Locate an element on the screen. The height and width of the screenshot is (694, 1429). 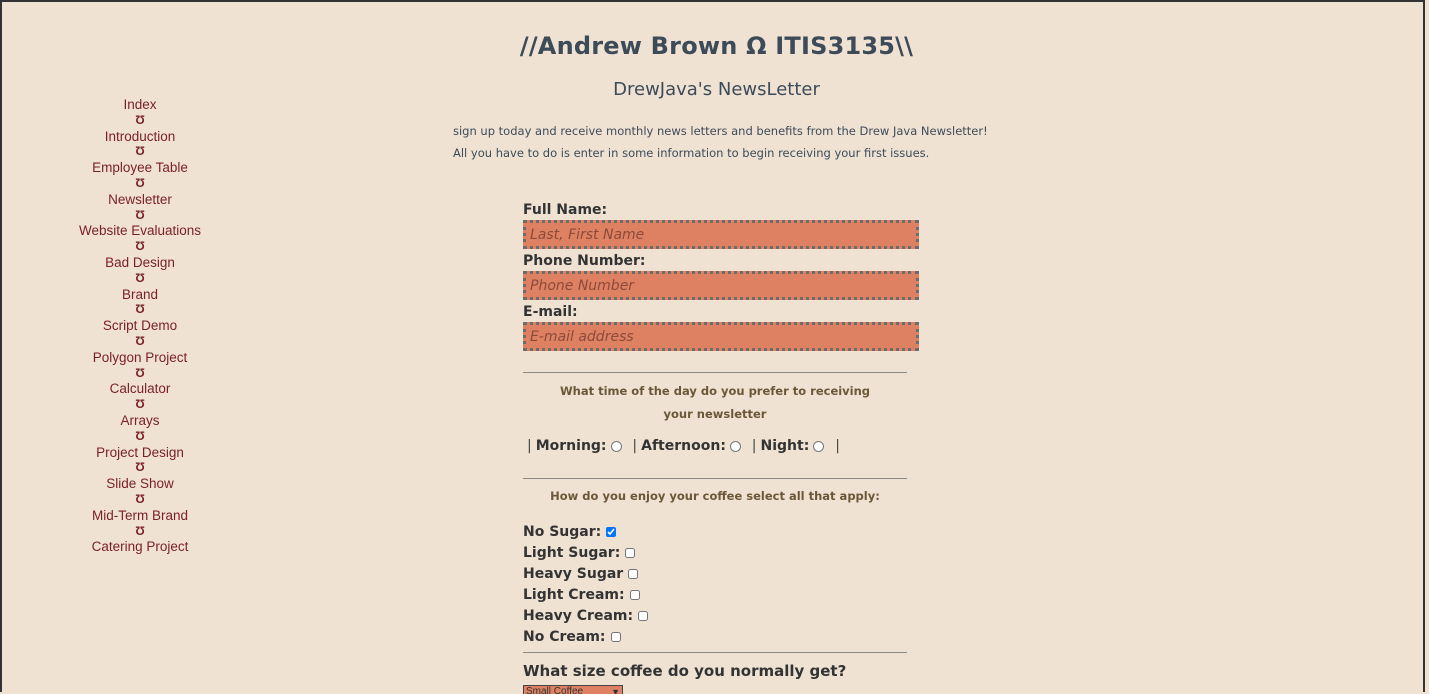
no-cream-checkbox is located at coordinates (615, 637).